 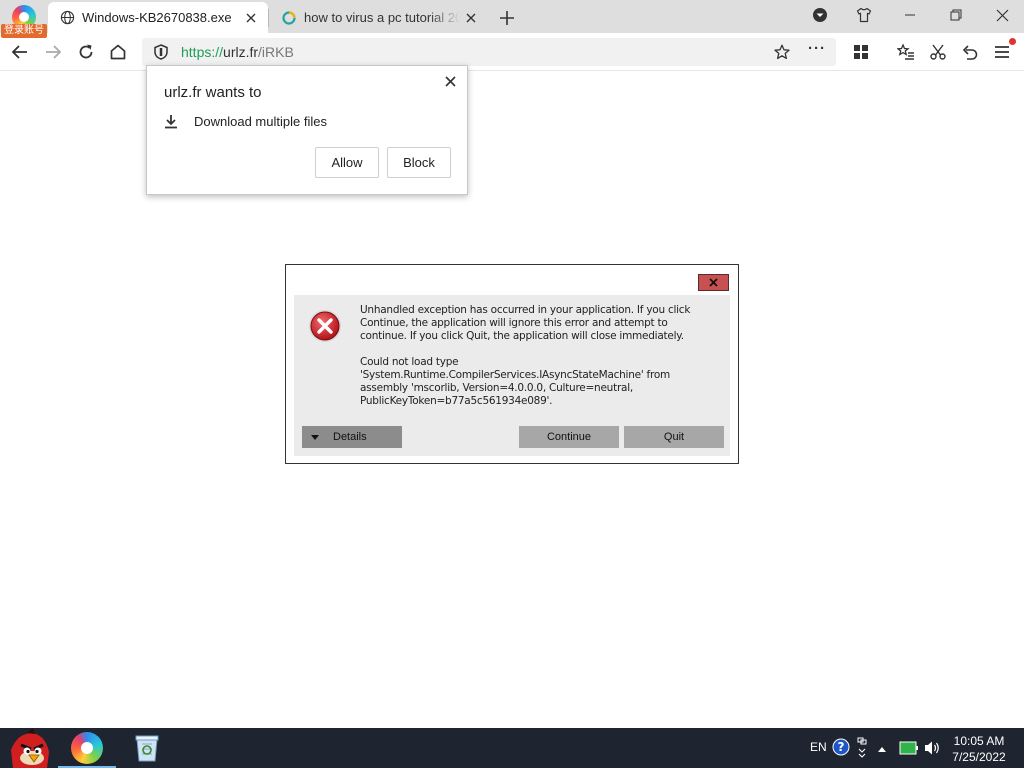 I want to click on quit-button: Quit, so click(x=674, y=437).